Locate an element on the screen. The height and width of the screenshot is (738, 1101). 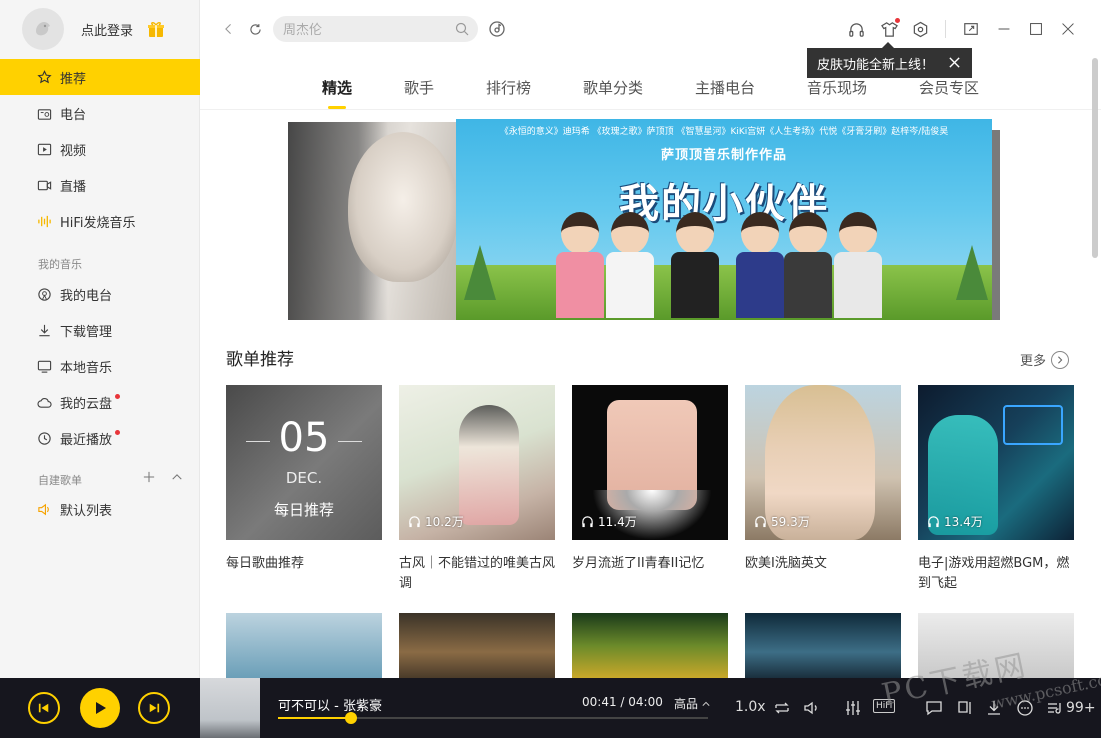
tab-singers: 歌手 is located at coordinates (419, 87).